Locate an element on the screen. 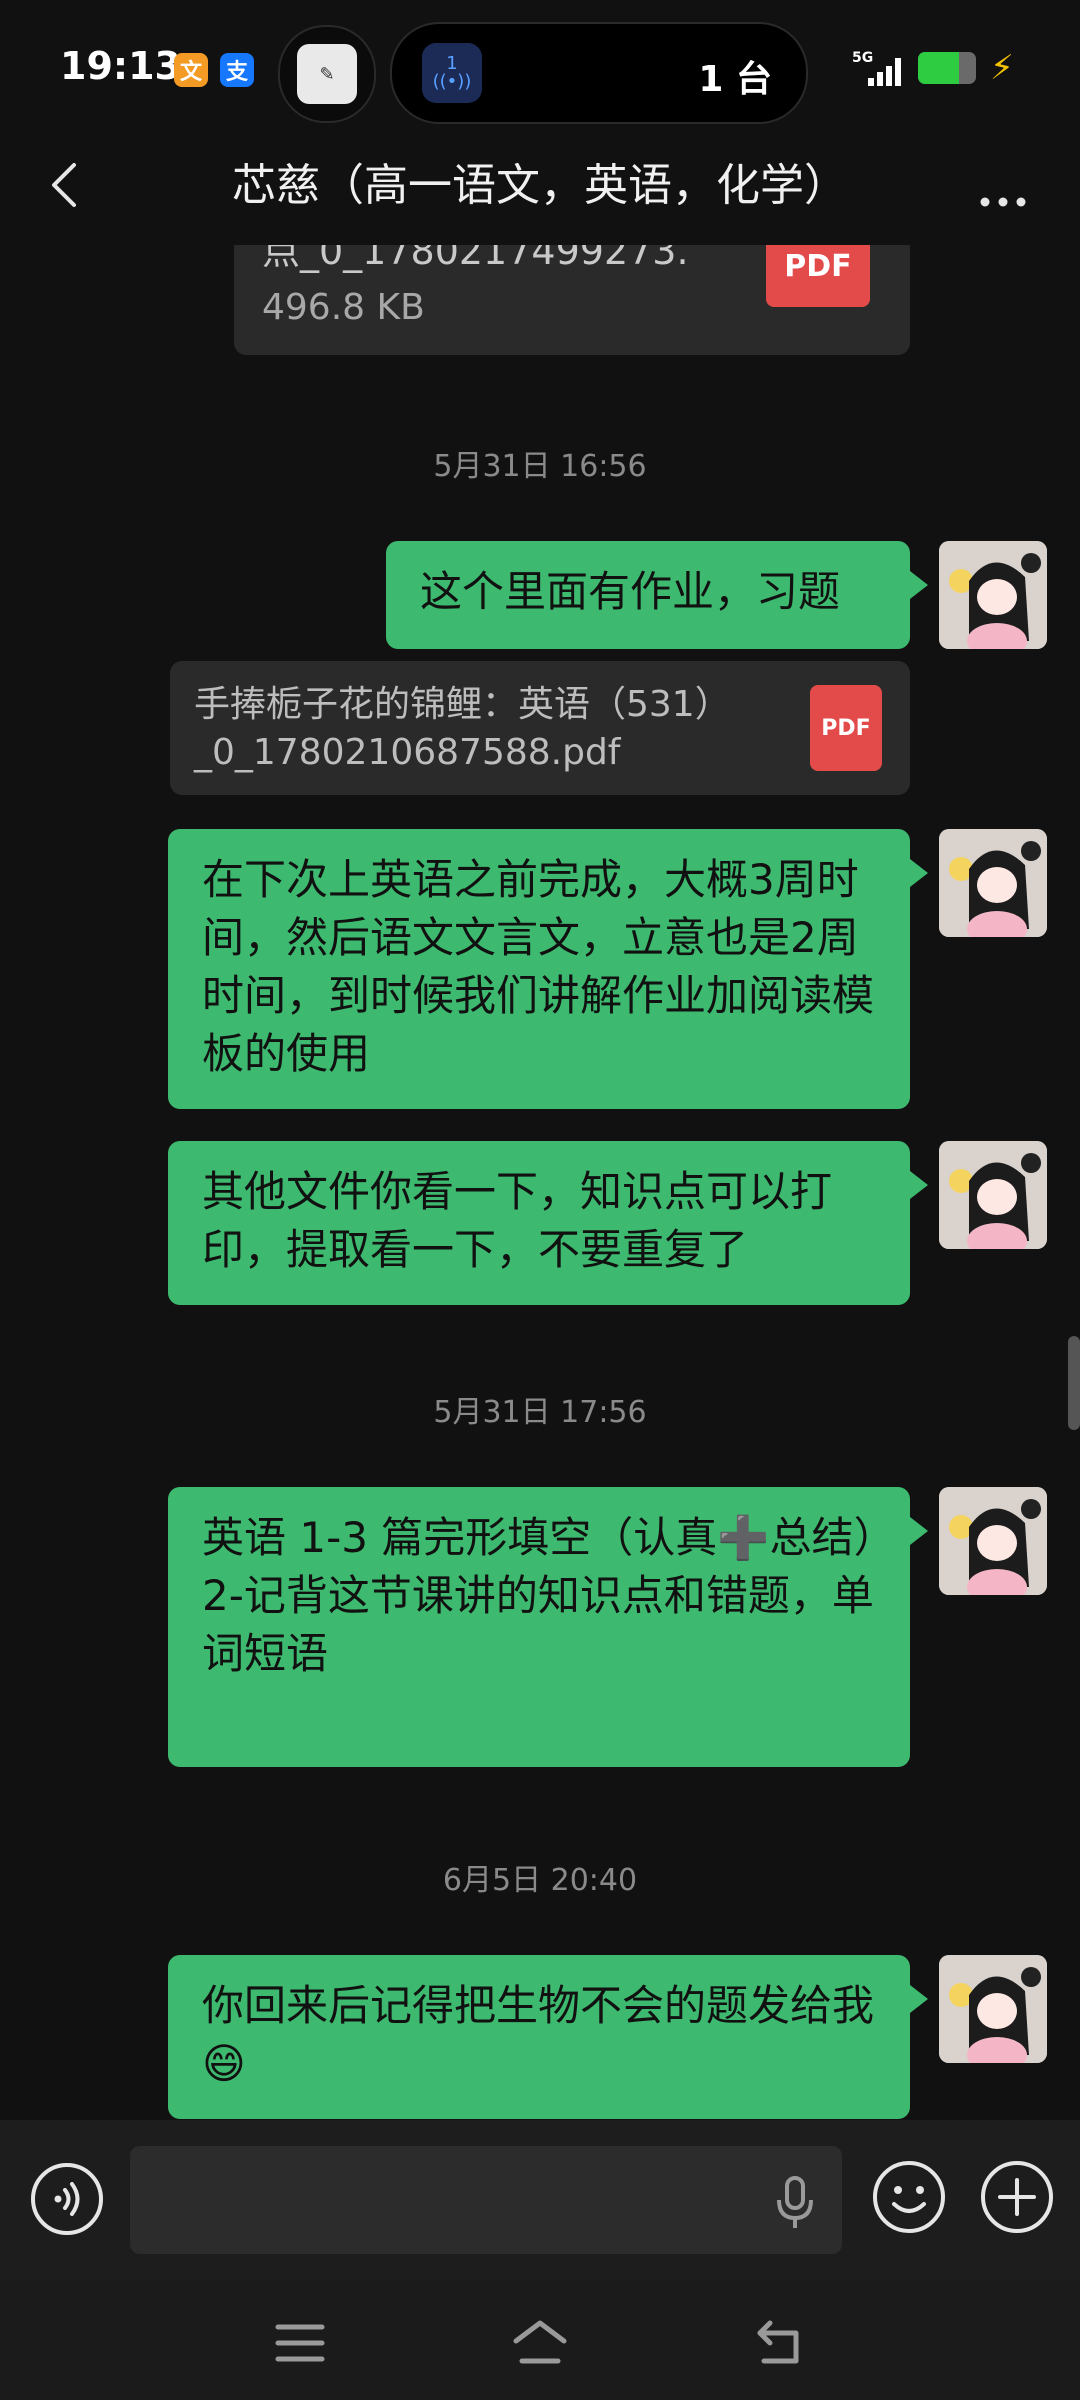 The height and width of the screenshot is (2400, 1080). home-icon is located at coordinates (540, 2342).